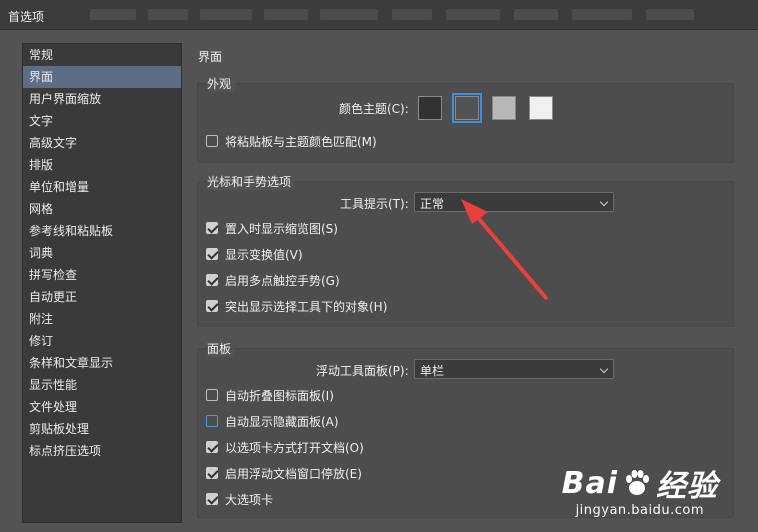 The width and height of the screenshot is (758, 532). I want to click on watermark-brand-right: 经验, so click(687, 486).